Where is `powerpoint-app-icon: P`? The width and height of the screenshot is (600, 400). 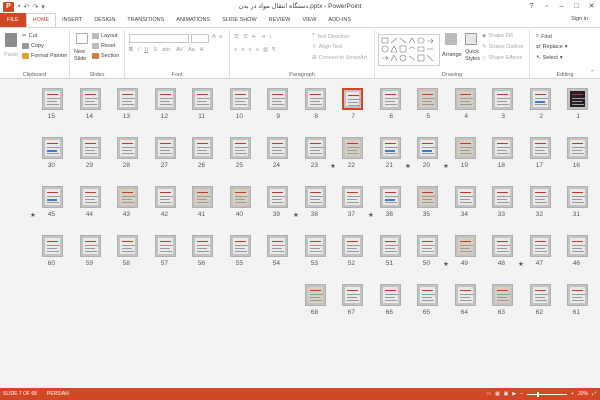
powerpoint-app-icon: P is located at coordinates (8, 6).